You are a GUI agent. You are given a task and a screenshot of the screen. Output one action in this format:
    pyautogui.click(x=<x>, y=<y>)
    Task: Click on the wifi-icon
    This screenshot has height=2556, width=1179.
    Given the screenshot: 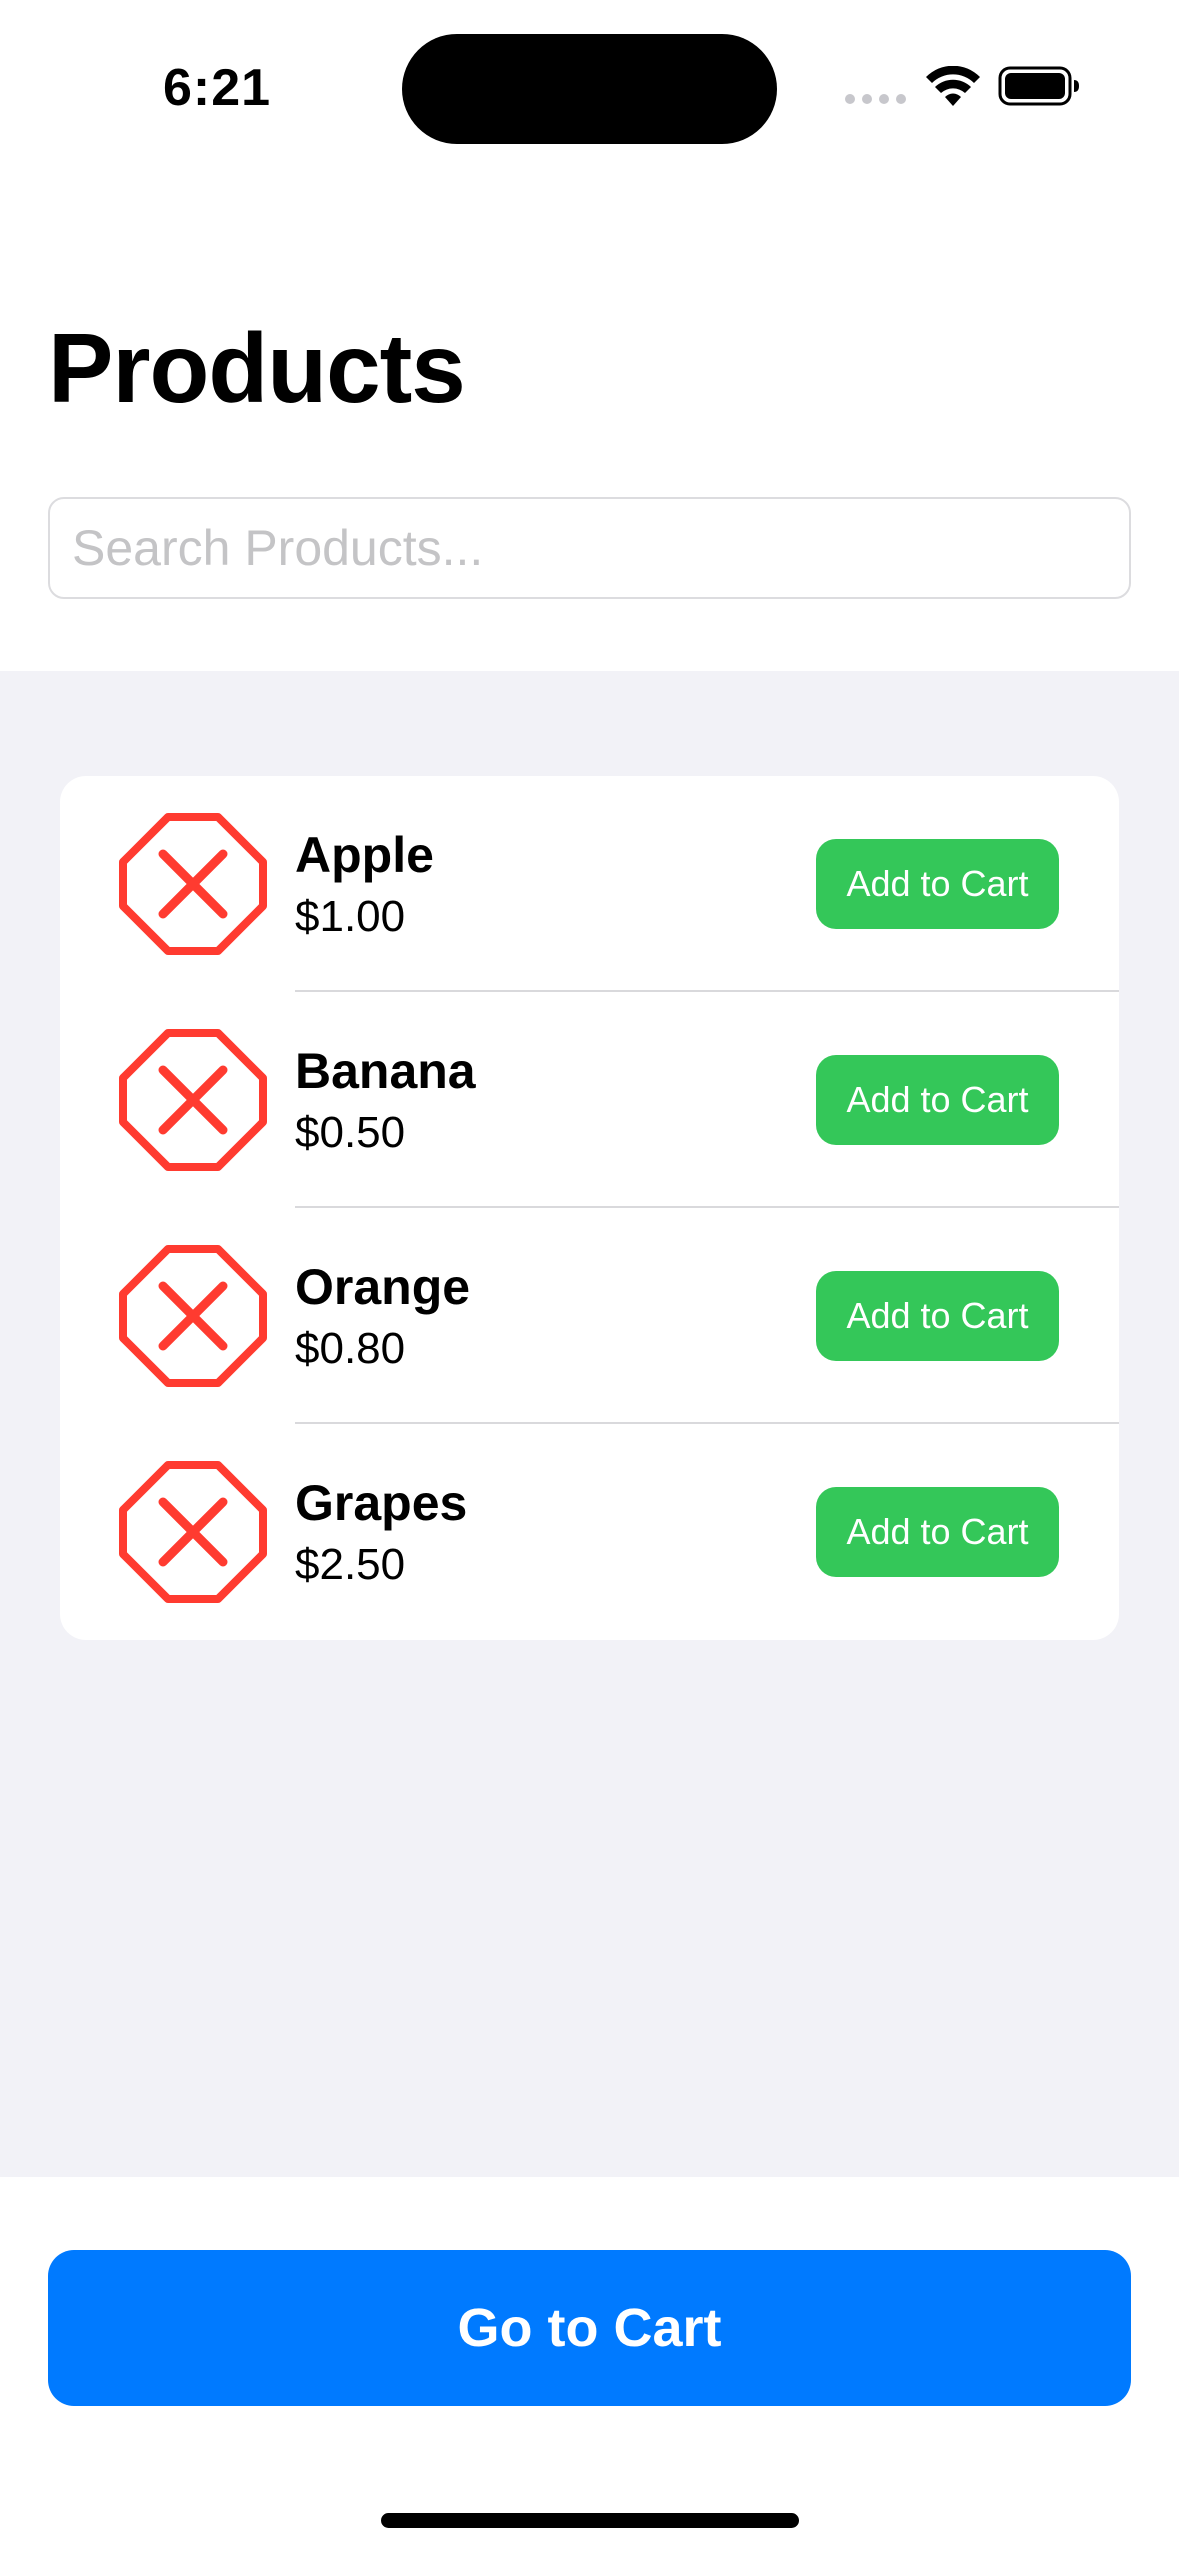 What is the action you would take?
    pyautogui.click(x=953, y=86)
    